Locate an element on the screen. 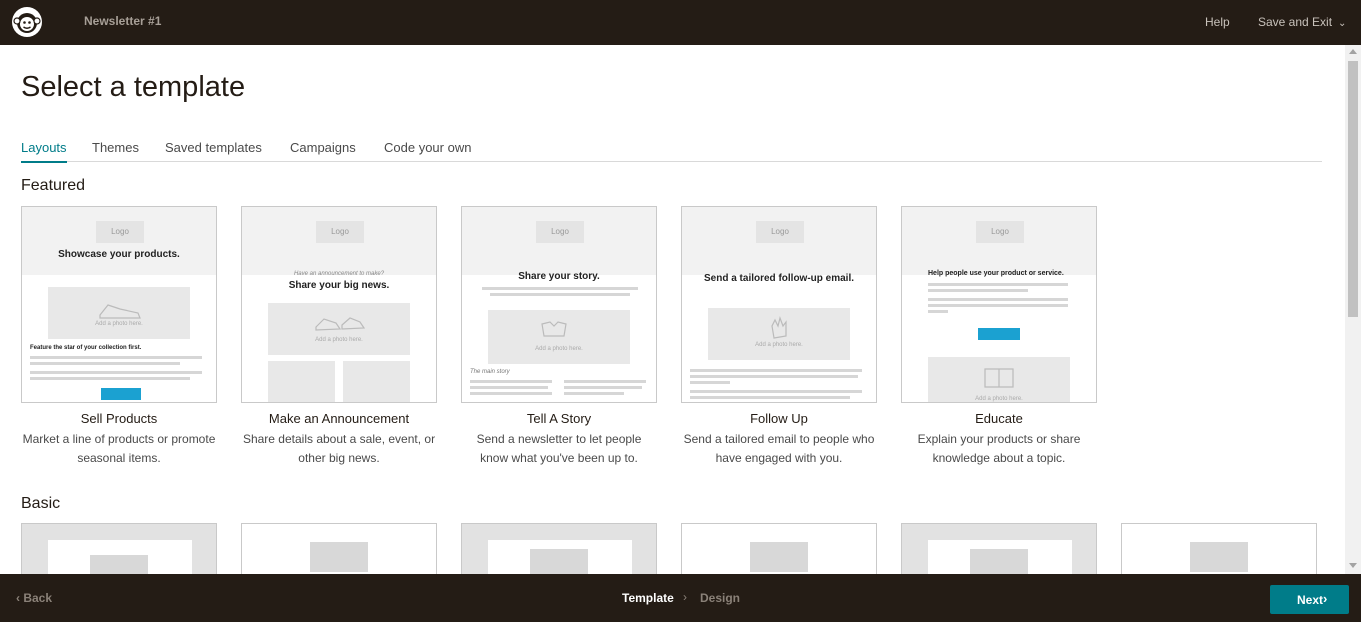 This screenshot has width=1361, height=622. scrollbar-thumb is located at coordinates (1353, 189).